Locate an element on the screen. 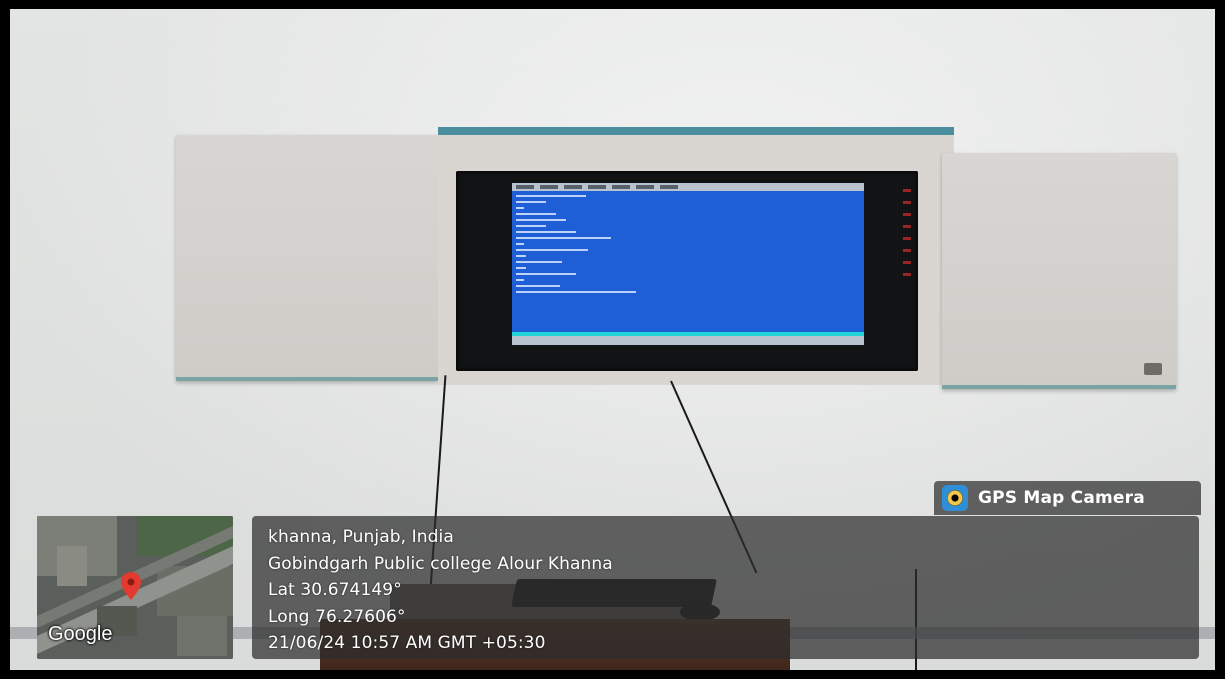  location-place: Gobindgarh Public college Alour Khanna is located at coordinates (440, 563).